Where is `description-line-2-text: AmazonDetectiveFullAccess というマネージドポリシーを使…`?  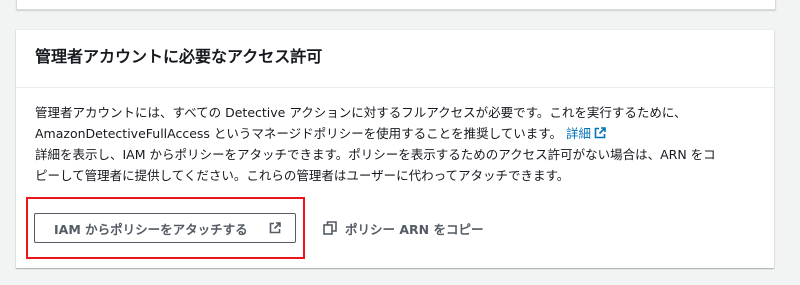
description-line-2-text: AmazonDetectiveFullAccess というマネージドポリシーを使… is located at coordinates (299, 133).